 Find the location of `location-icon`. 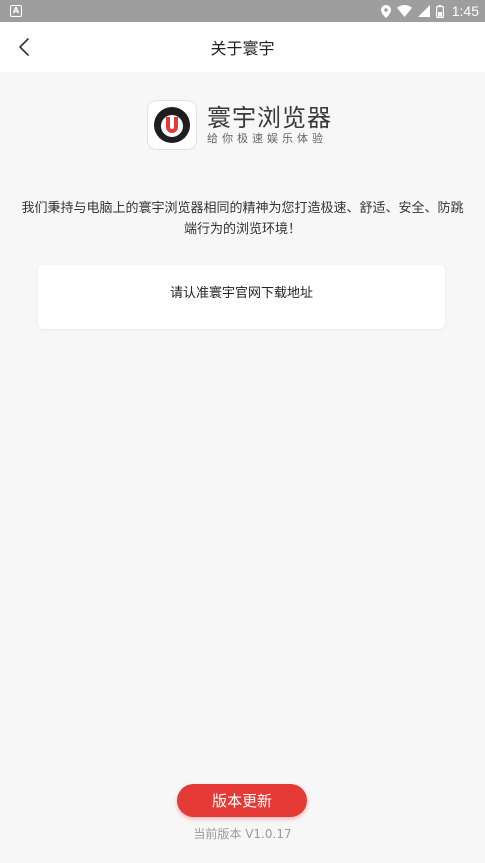

location-icon is located at coordinates (385, 11).